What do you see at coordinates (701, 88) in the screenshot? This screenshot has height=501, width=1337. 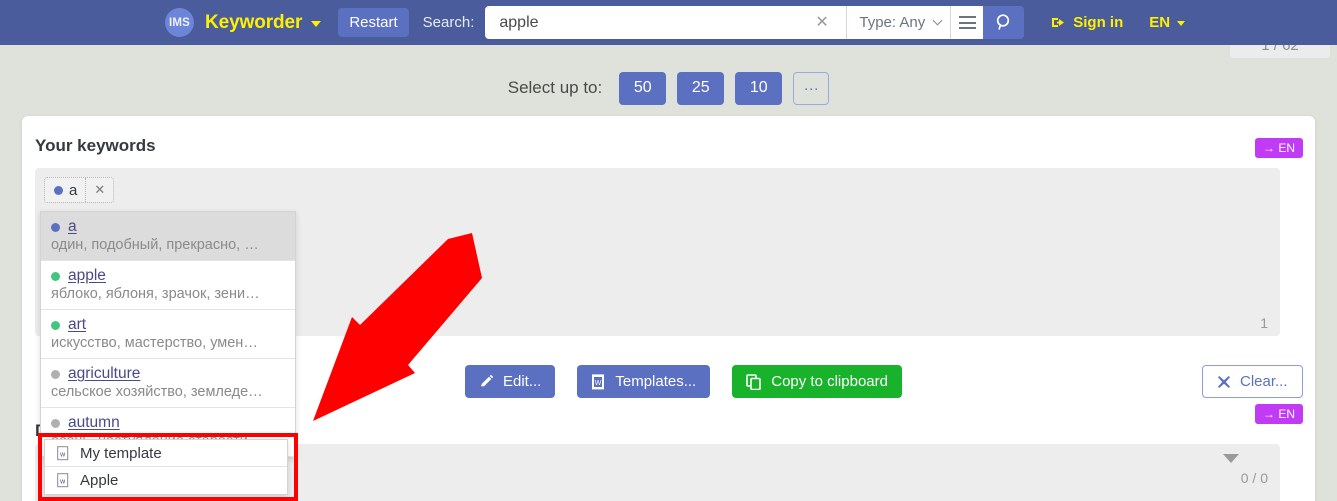 I see `select-limit-25-button: 25` at bounding box center [701, 88].